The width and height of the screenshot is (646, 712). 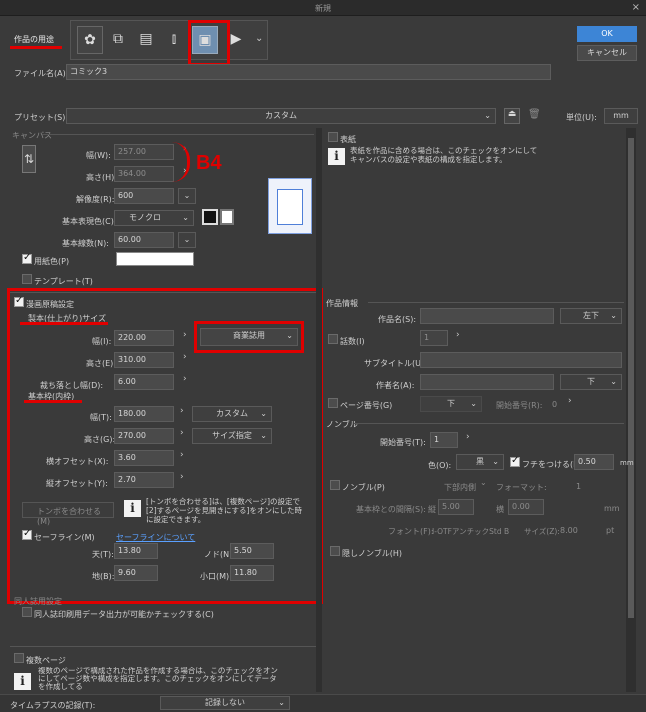 What do you see at coordinates (144, 338) in the screenshot?
I see `binding-width-input: 220.00` at bounding box center [144, 338].